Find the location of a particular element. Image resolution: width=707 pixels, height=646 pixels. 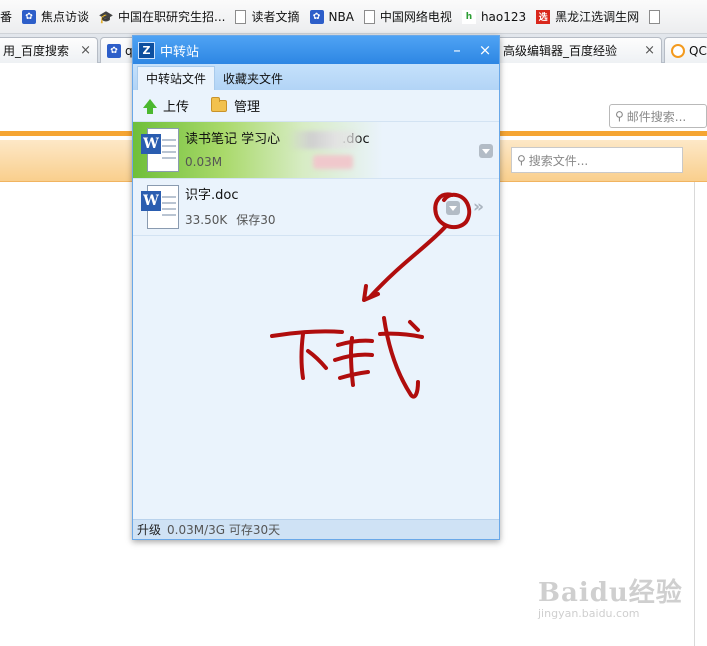

bookmark-item: 选黑龙江选调生网 is located at coordinates (592, 16).